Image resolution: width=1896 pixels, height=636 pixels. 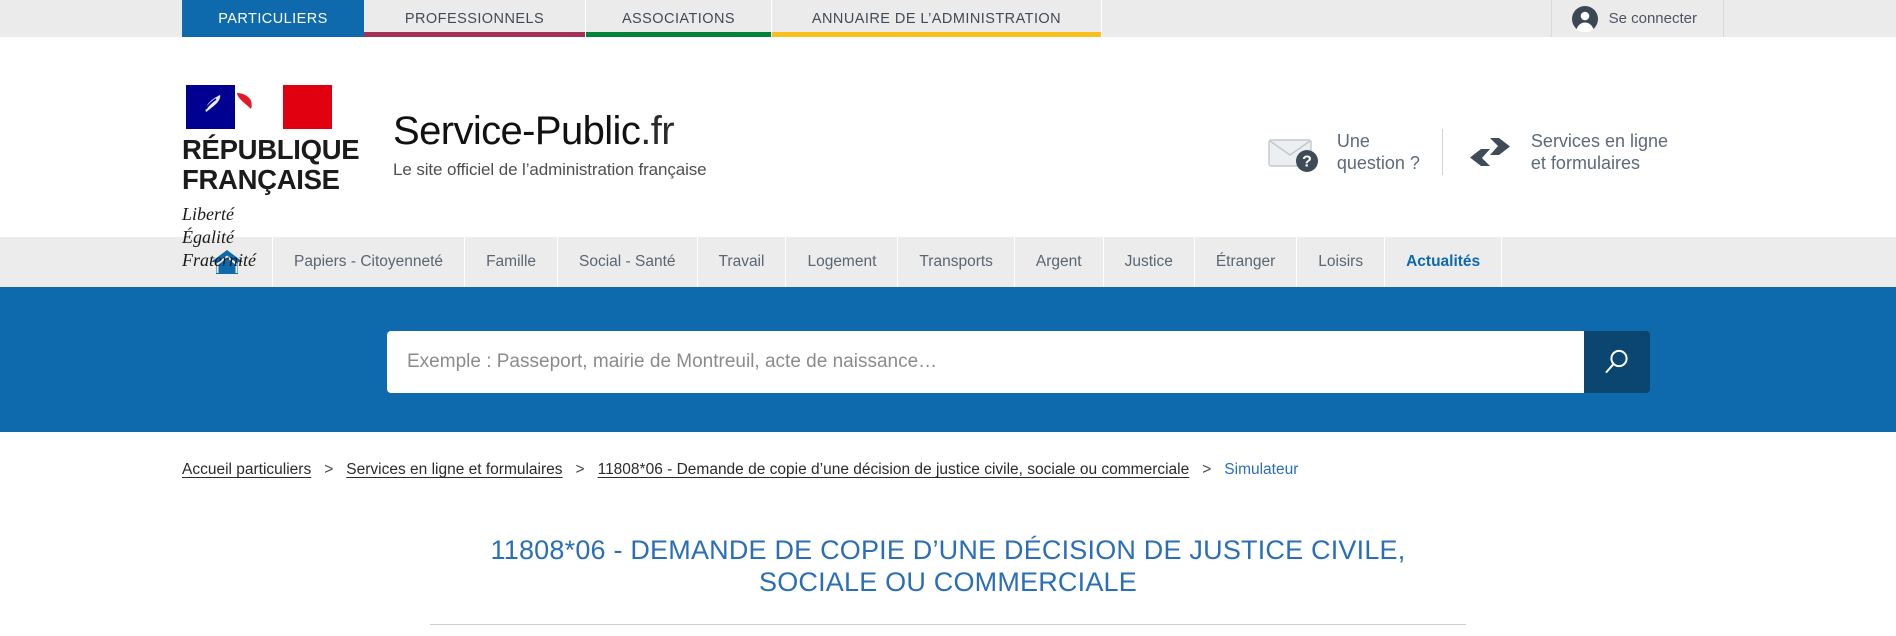 I want to click on nav-label: Logement, so click(x=842, y=261).